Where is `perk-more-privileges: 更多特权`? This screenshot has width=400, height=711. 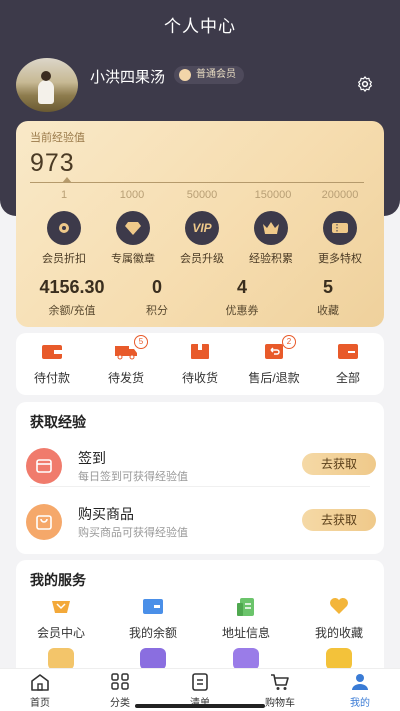
perk-more-privileges: 更多特权 is located at coordinates (340, 238).